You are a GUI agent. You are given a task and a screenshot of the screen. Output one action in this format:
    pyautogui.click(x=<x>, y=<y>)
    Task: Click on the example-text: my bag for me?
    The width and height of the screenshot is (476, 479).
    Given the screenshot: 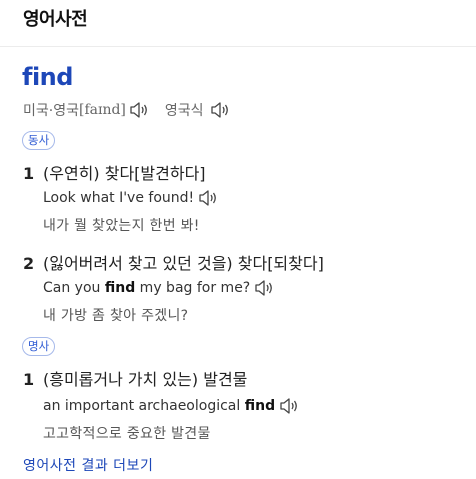 What is the action you would take?
    pyautogui.click(x=193, y=288)
    